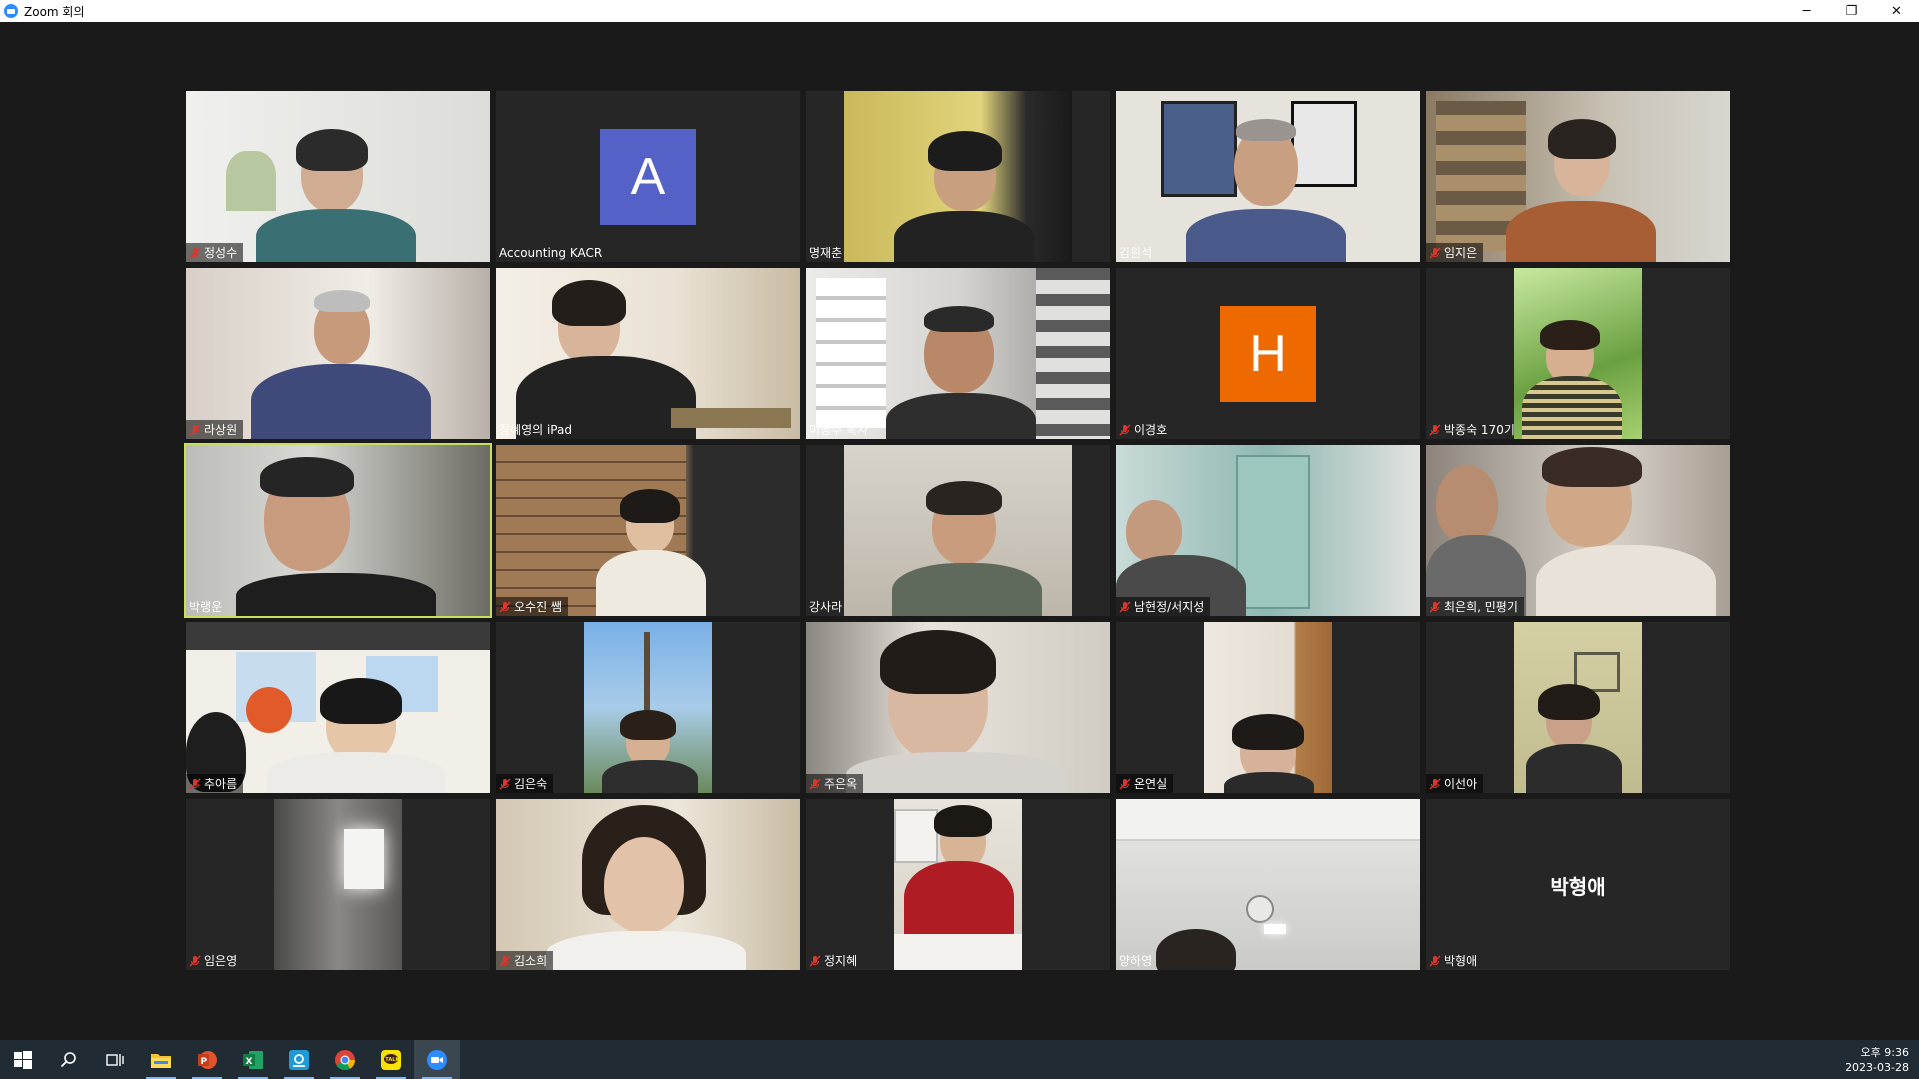  I want to click on powerpoint-icon: P, so click(207, 1059).